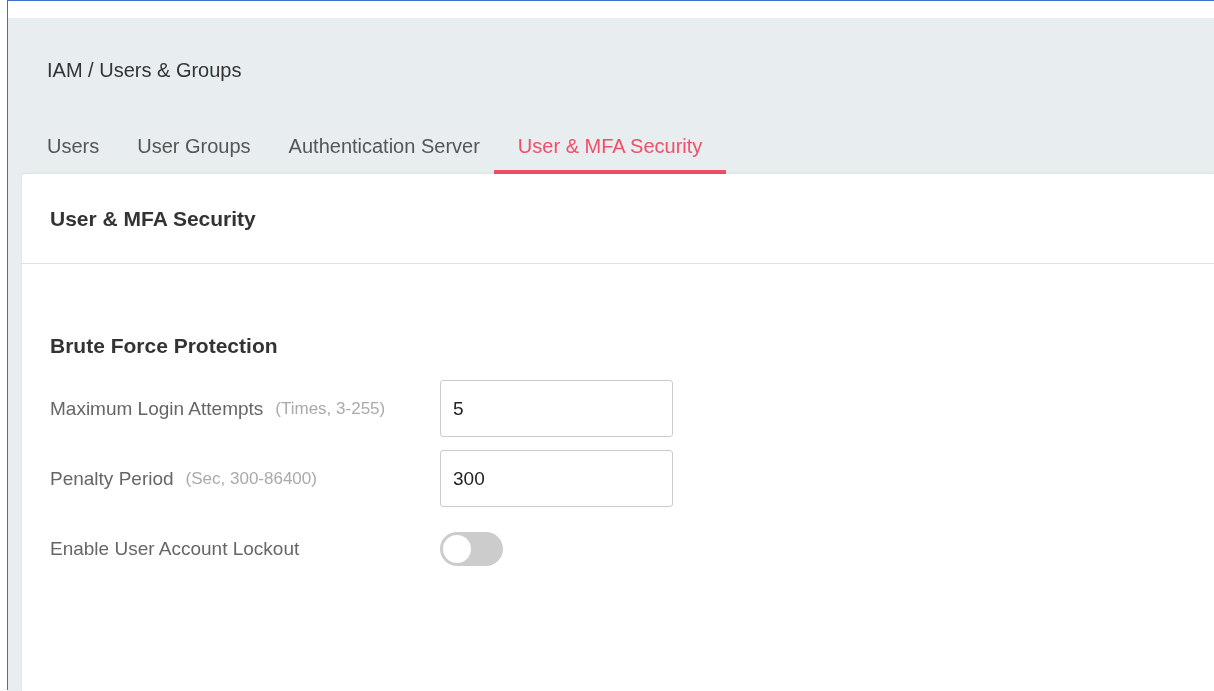 The width and height of the screenshot is (1214, 691). What do you see at coordinates (384, 147) in the screenshot?
I see `tab: Authentication Server` at bounding box center [384, 147].